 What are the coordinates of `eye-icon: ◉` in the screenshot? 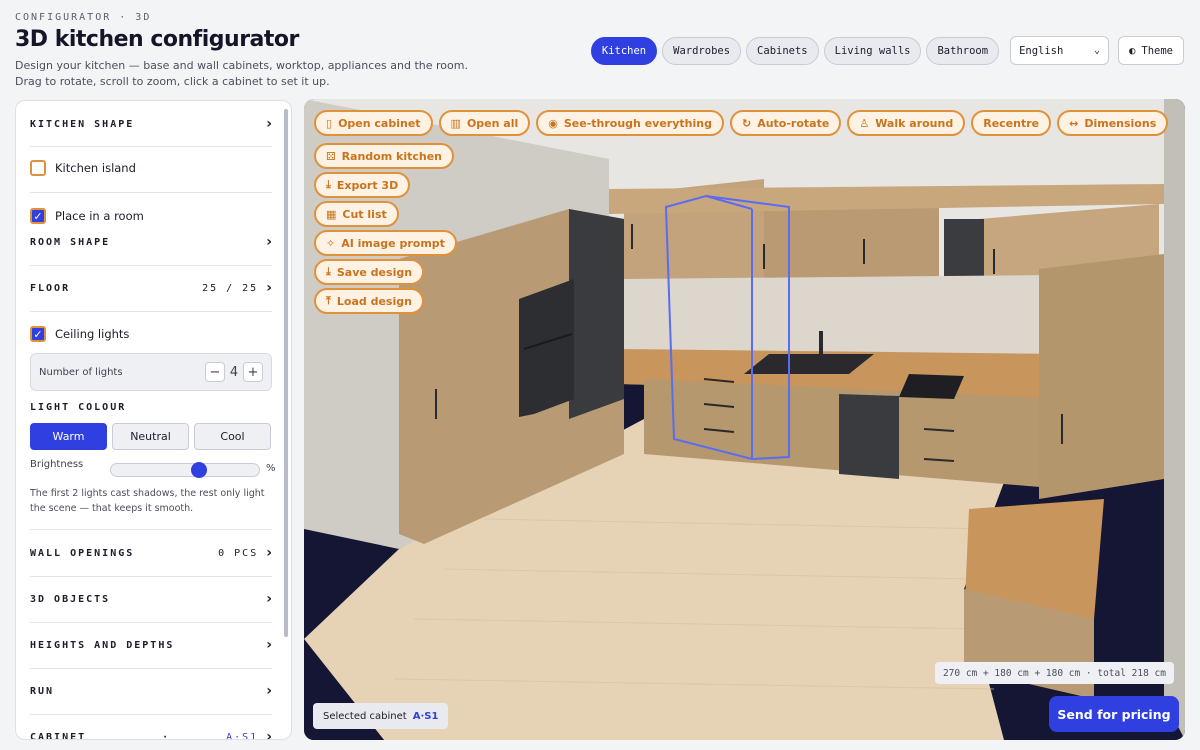 It's located at (553, 123).